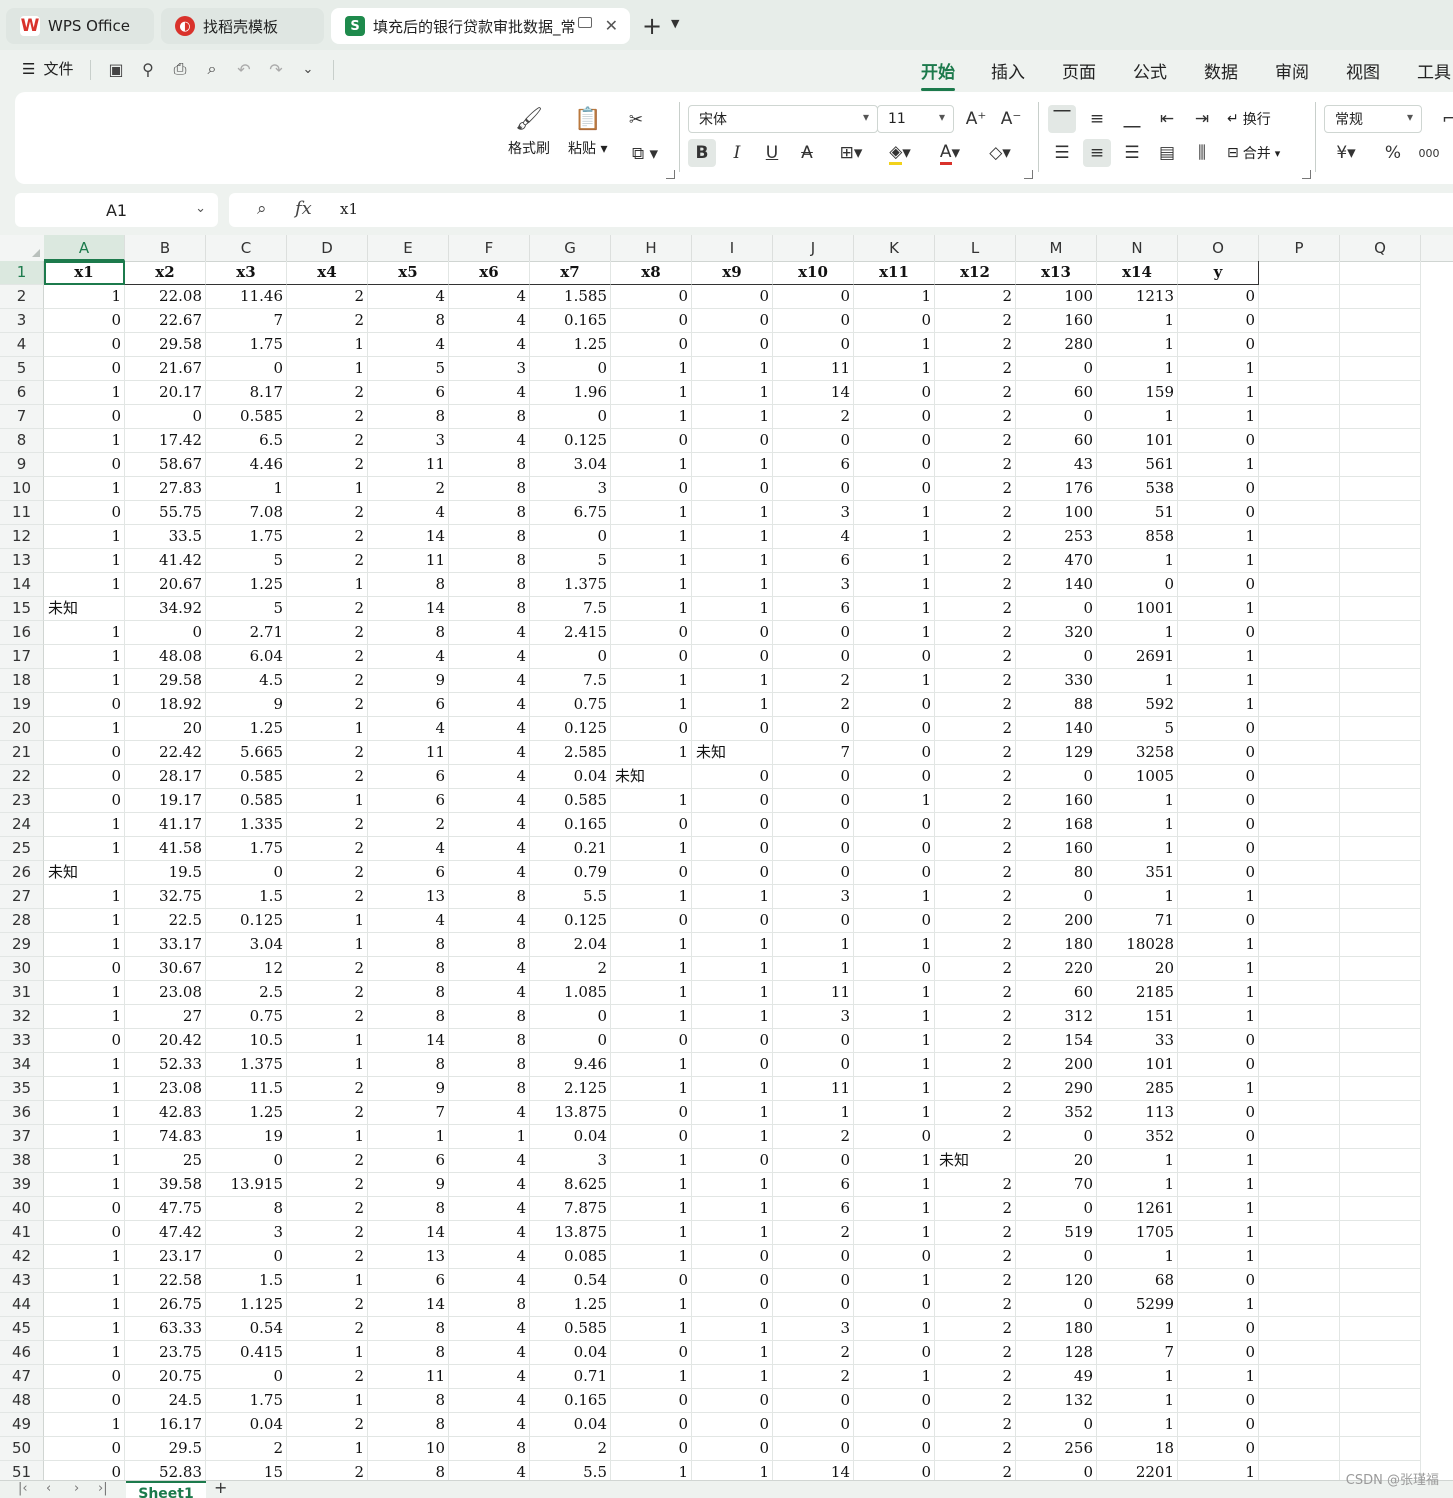 This screenshot has height=1498, width=1453. What do you see at coordinates (349, 209) in the screenshot?
I see `formula-input: x1` at bounding box center [349, 209].